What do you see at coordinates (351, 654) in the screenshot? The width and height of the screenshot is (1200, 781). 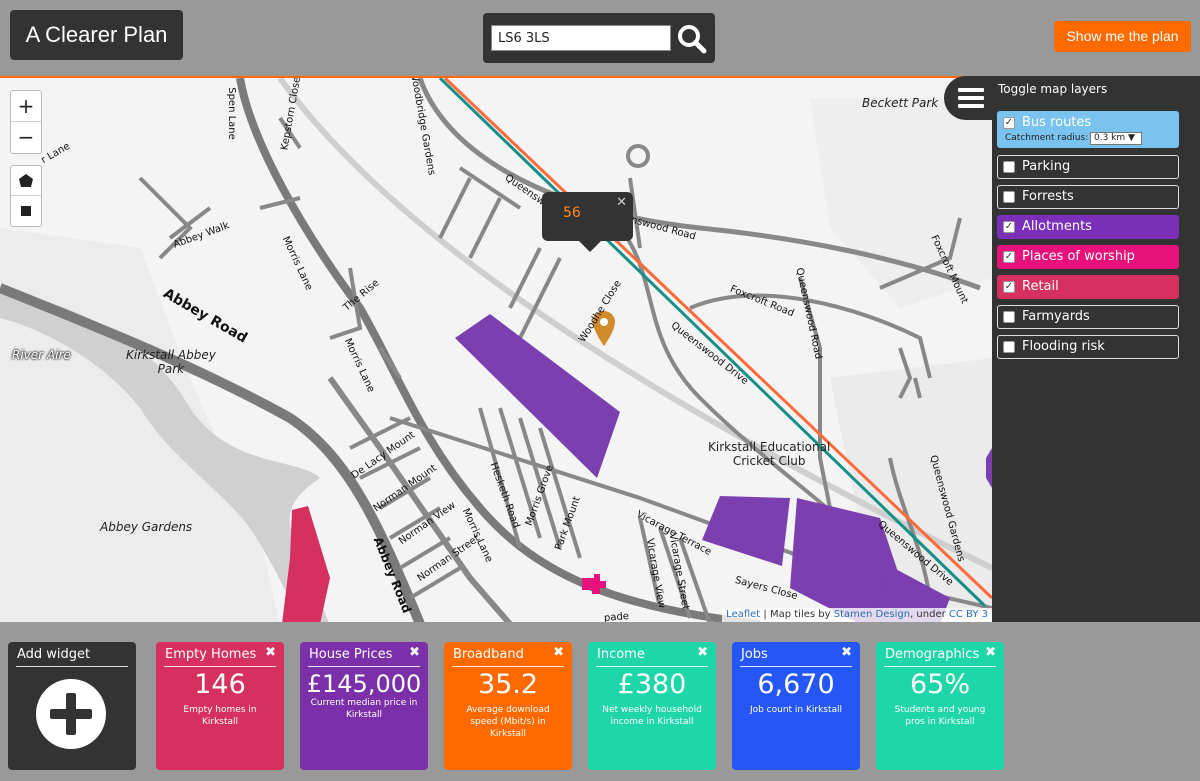 I see `widget-title: House Prices` at bounding box center [351, 654].